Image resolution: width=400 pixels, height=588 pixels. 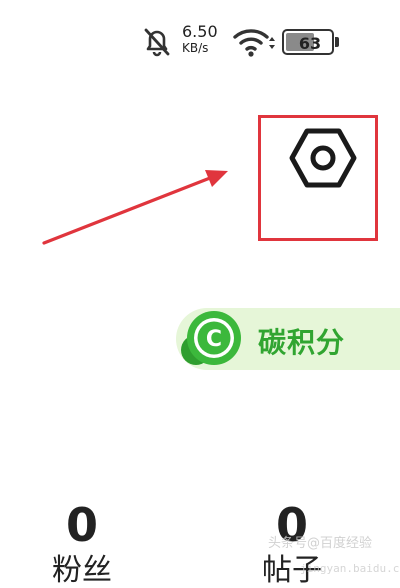 I want to click on battery-indicator: 63, so click(x=311, y=43).